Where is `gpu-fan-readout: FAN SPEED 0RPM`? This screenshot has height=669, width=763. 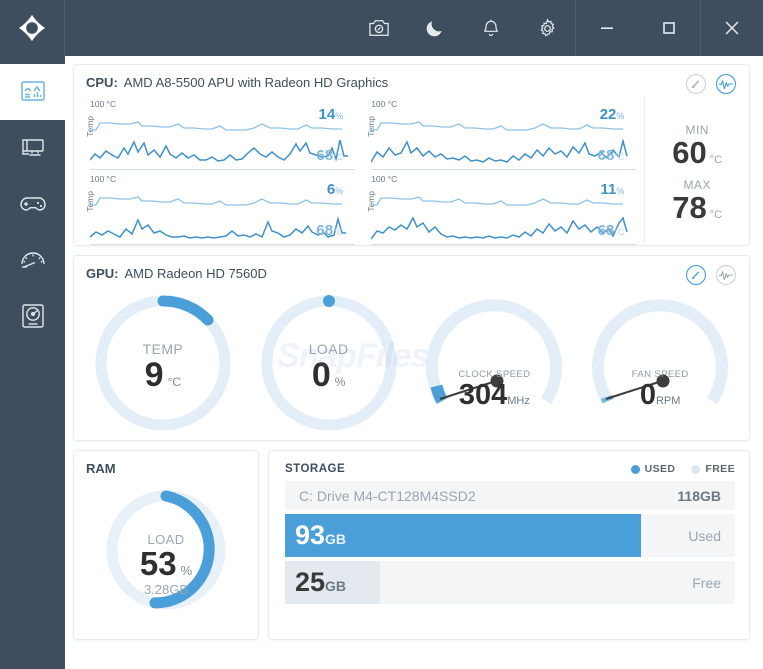 gpu-fan-readout: FAN SPEED 0RPM is located at coordinates (660, 389).